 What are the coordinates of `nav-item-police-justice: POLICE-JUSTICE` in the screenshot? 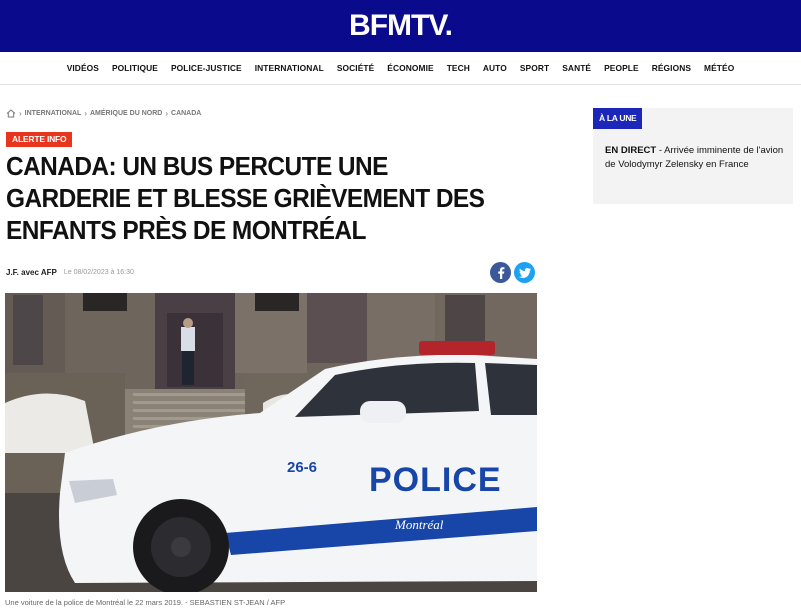 It's located at (206, 68).